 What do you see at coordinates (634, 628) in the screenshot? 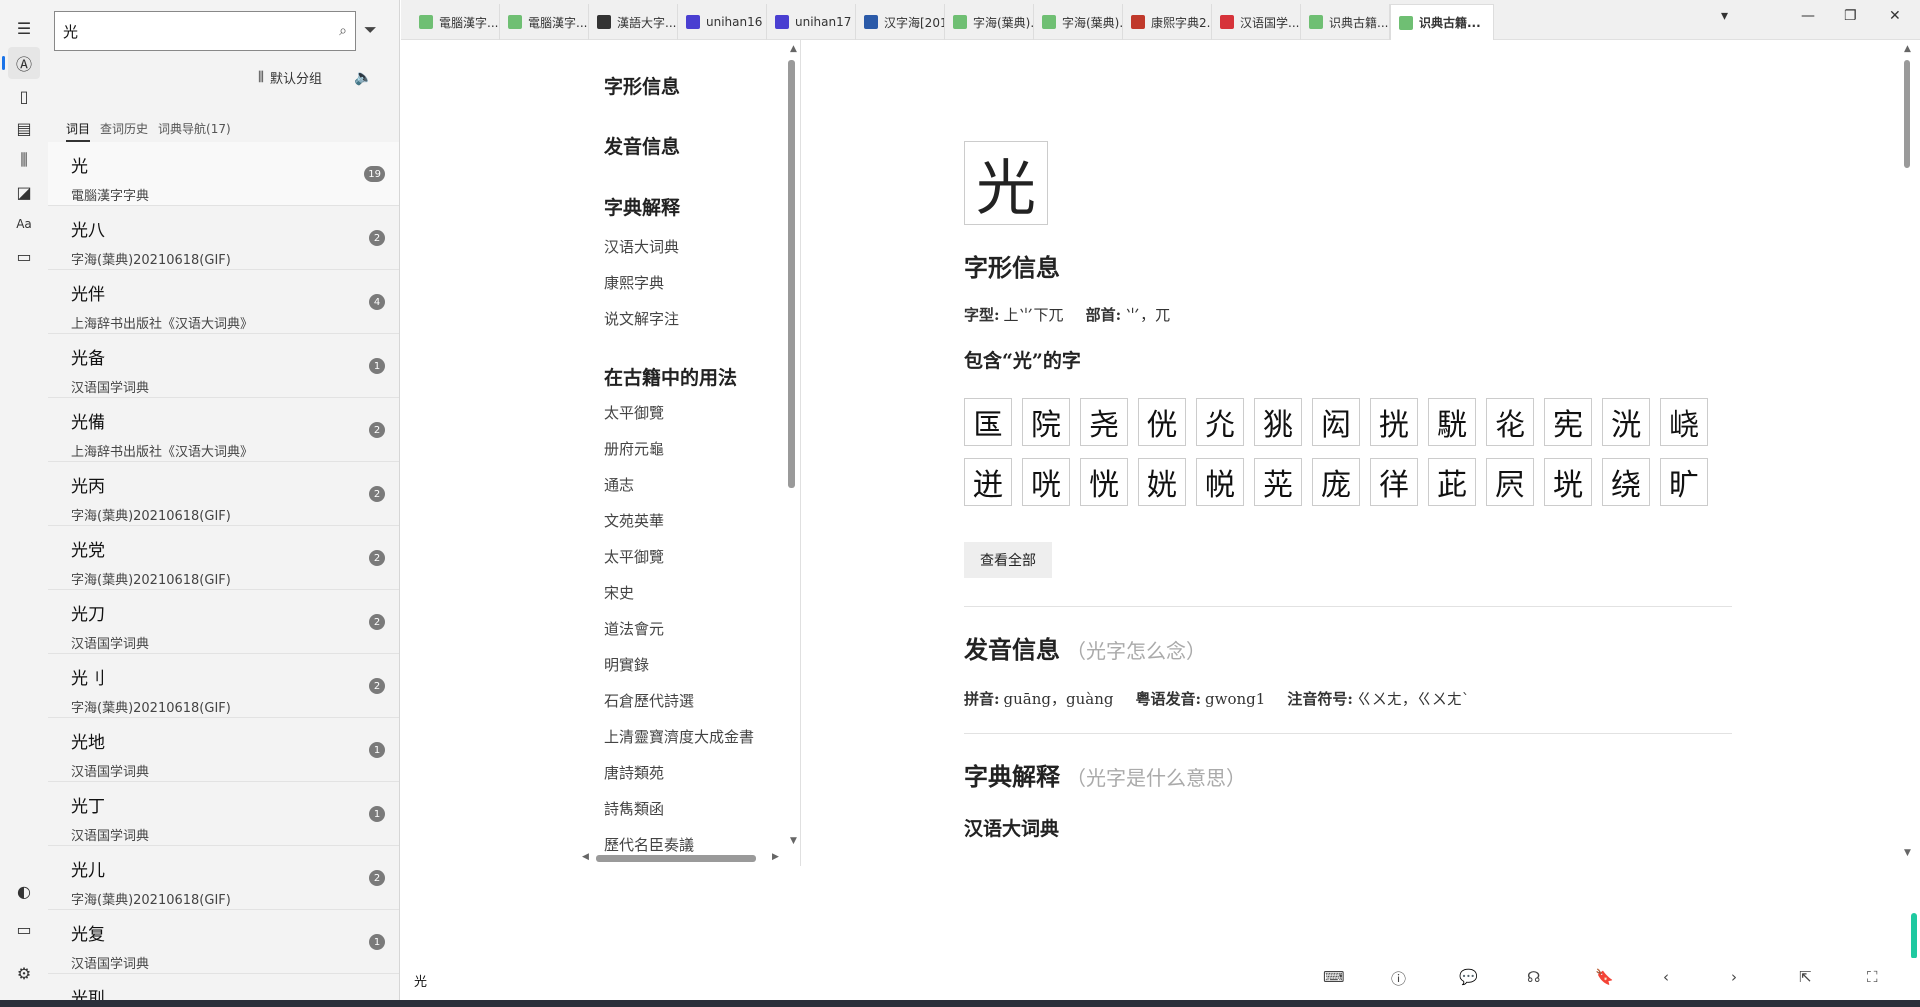
I see `toc-item: 道法會元` at bounding box center [634, 628].